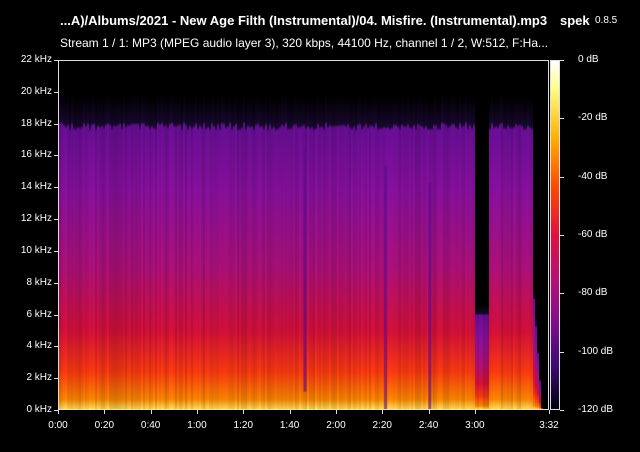 The height and width of the screenshot is (452, 640). I want to click on x-tick-label: 1:00, so click(197, 425).